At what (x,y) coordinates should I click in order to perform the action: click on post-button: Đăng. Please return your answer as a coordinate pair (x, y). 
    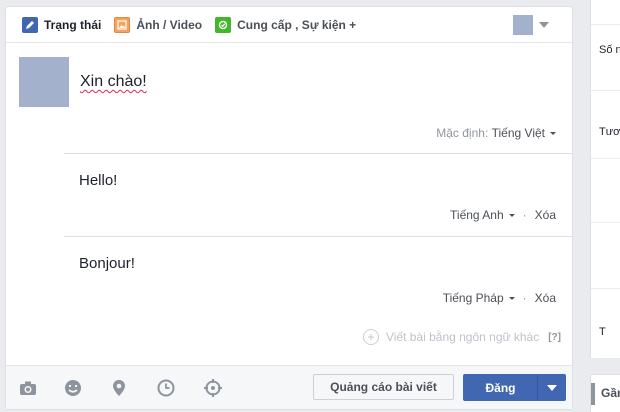
    Looking at the image, I should click on (514, 387).